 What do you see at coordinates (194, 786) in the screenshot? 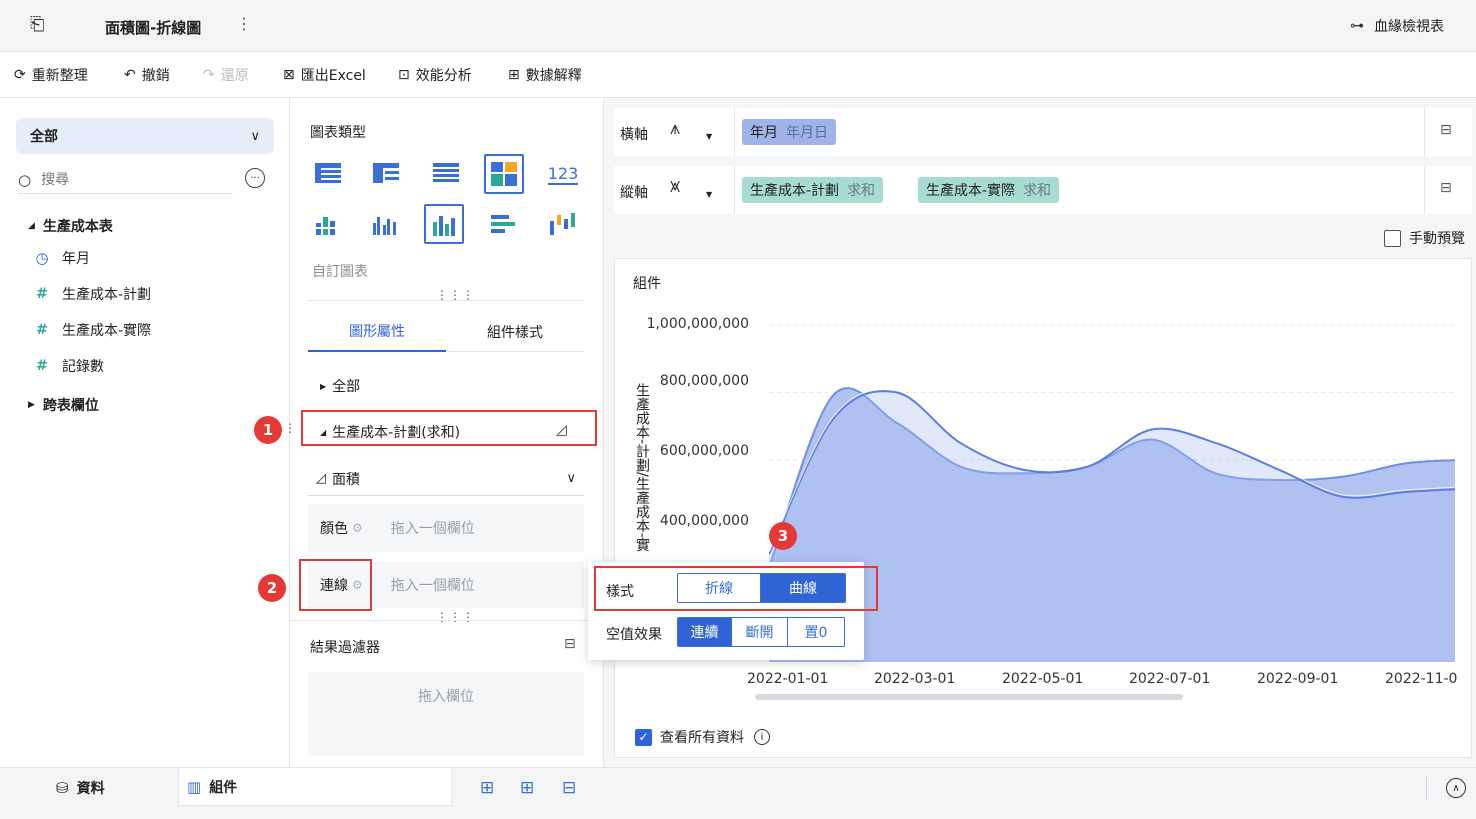
I see `bar-chart-icon: ▥` at bounding box center [194, 786].